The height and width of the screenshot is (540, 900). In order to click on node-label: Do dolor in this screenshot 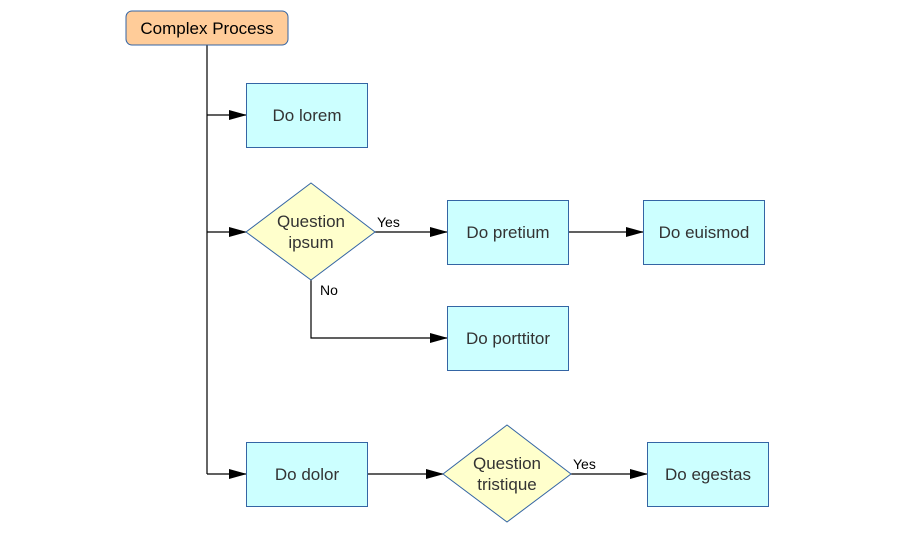, I will do `click(307, 474)`.